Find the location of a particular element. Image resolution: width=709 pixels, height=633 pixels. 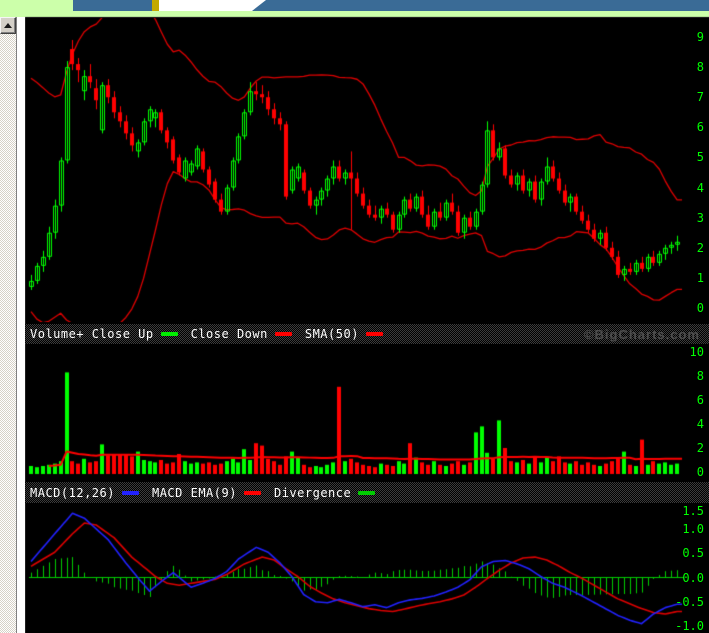

legend-label-sma50: SMA(50) is located at coordinates (331, 334).